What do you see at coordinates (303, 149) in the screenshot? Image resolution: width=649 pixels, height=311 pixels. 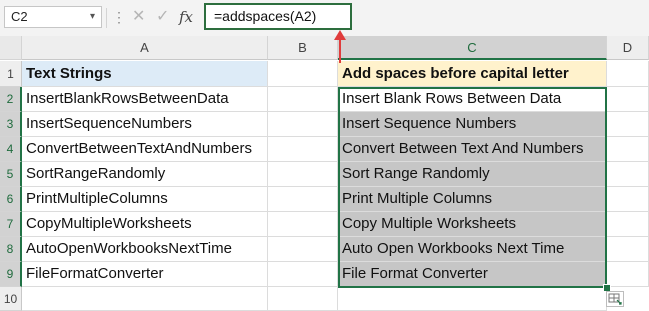 I see `cell-b4` at bounding box center [303, 149].